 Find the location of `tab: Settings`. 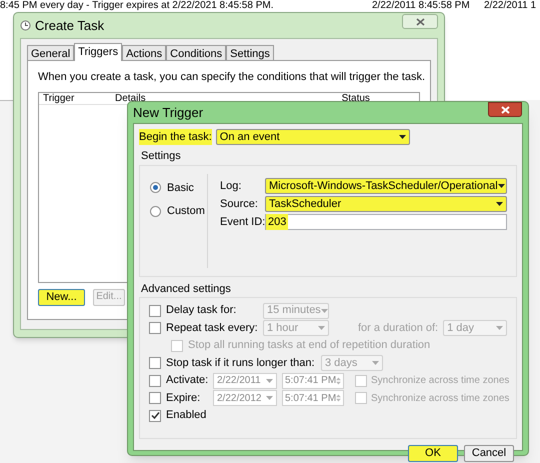

tab: Settings is located at coordinates (250, 52).